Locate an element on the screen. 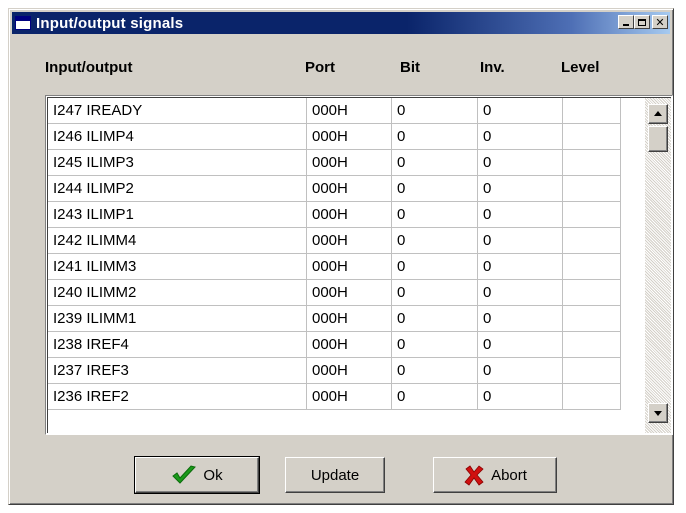  signal-name-cell: I247 IREADY is located at coordinates (177, 111).